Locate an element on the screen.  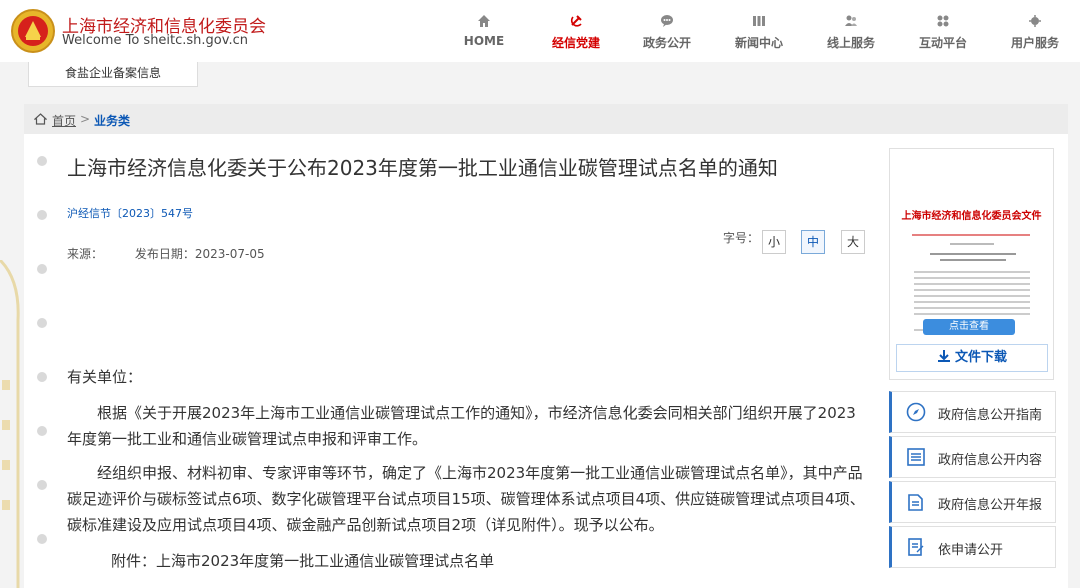
file-download-button: 文件下载 is located at coordinates (972, 358).